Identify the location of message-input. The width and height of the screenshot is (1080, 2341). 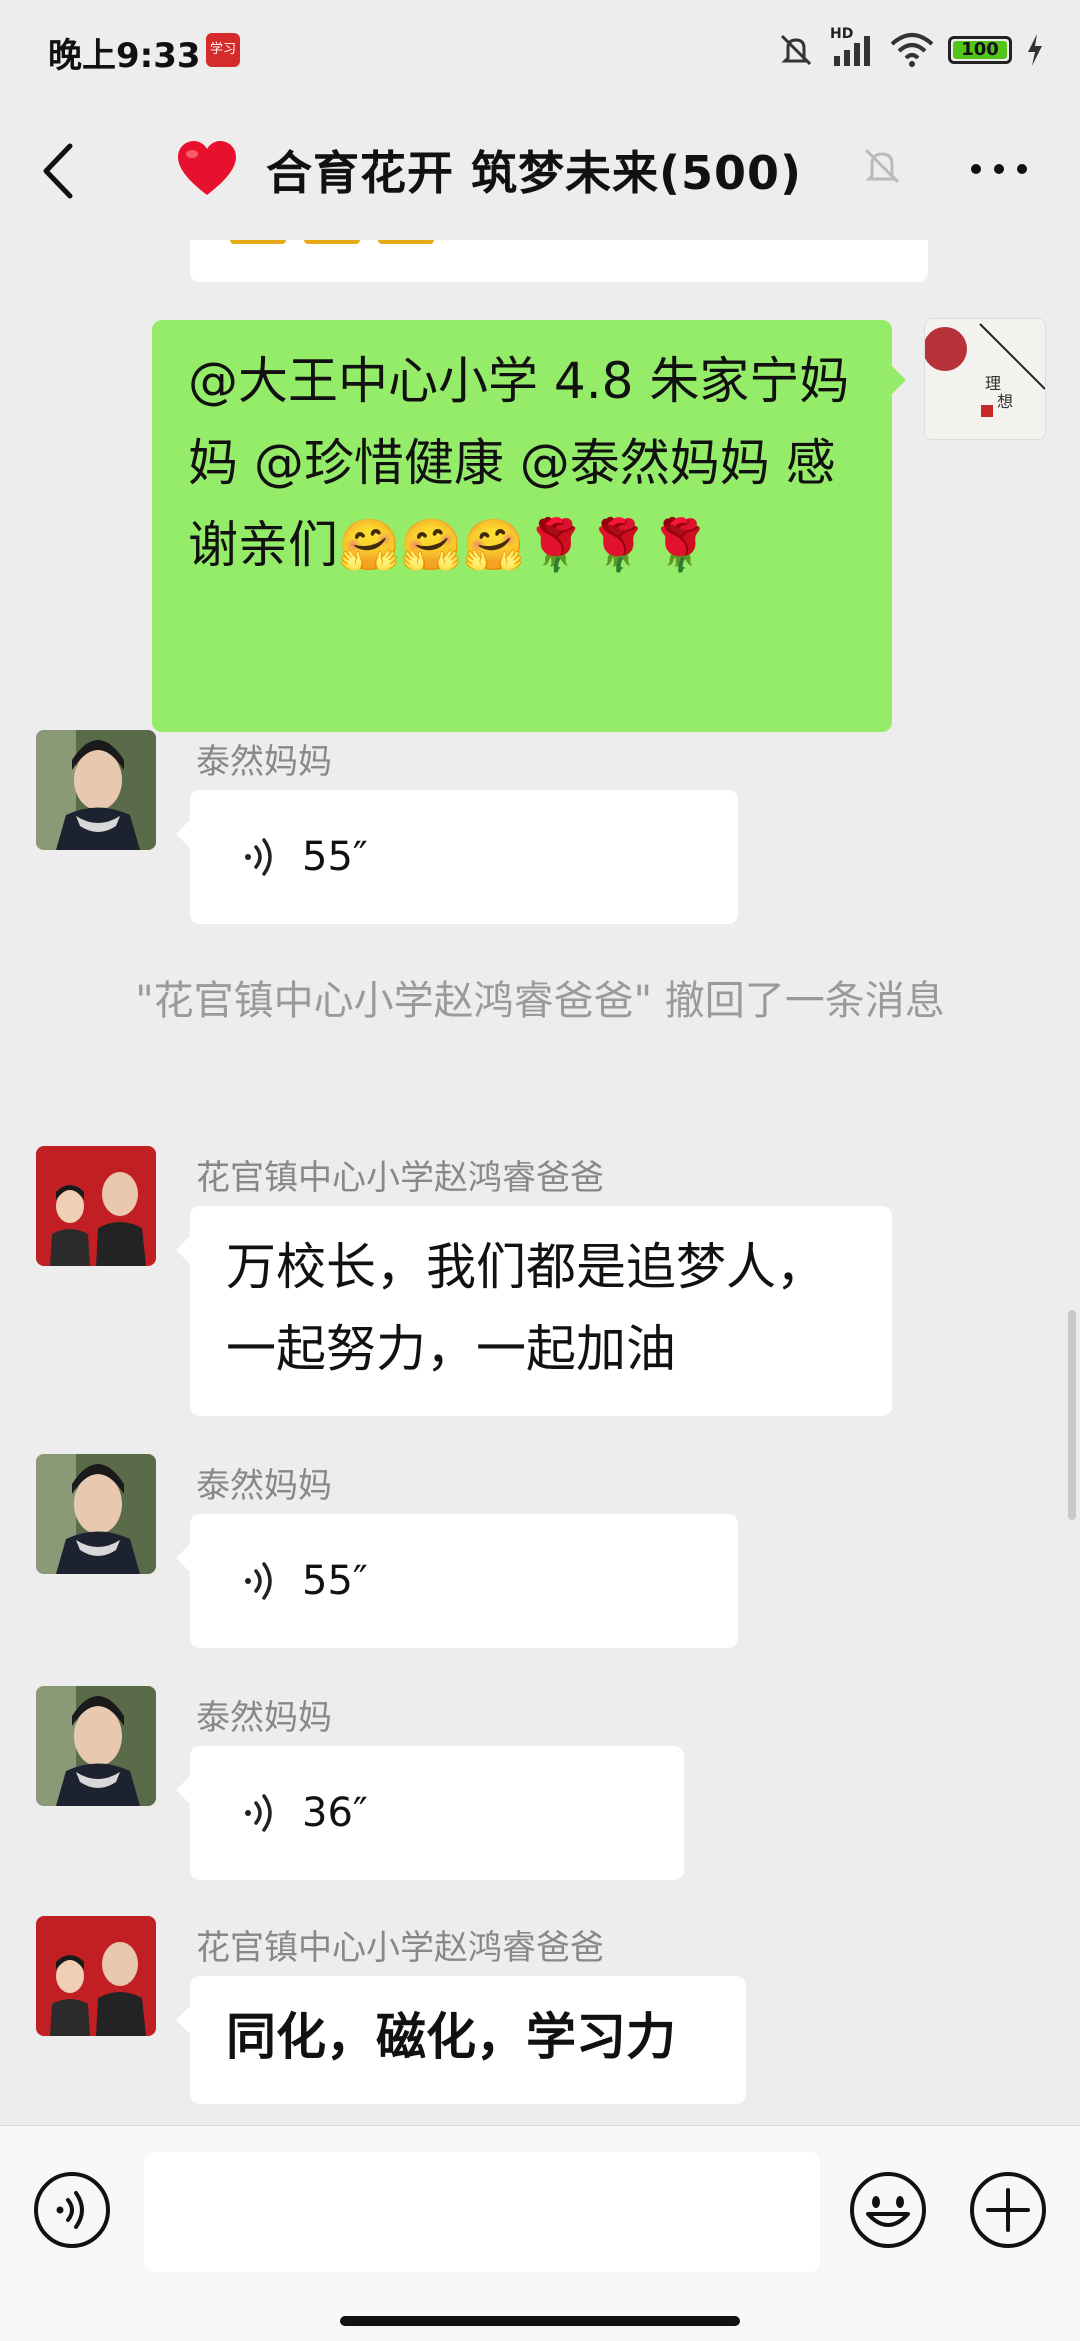
(482, 2212).